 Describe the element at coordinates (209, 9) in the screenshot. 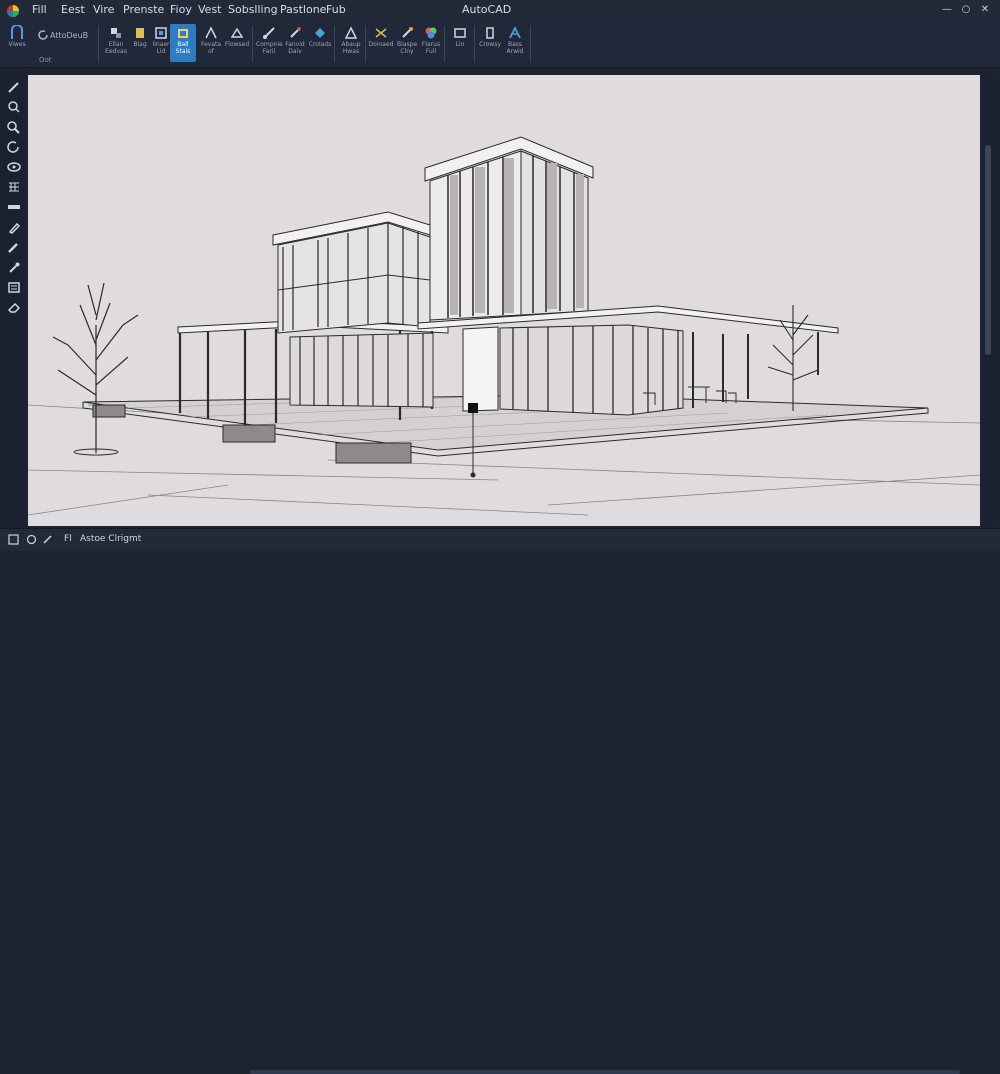

I see `menu-item: Vest` at that location.